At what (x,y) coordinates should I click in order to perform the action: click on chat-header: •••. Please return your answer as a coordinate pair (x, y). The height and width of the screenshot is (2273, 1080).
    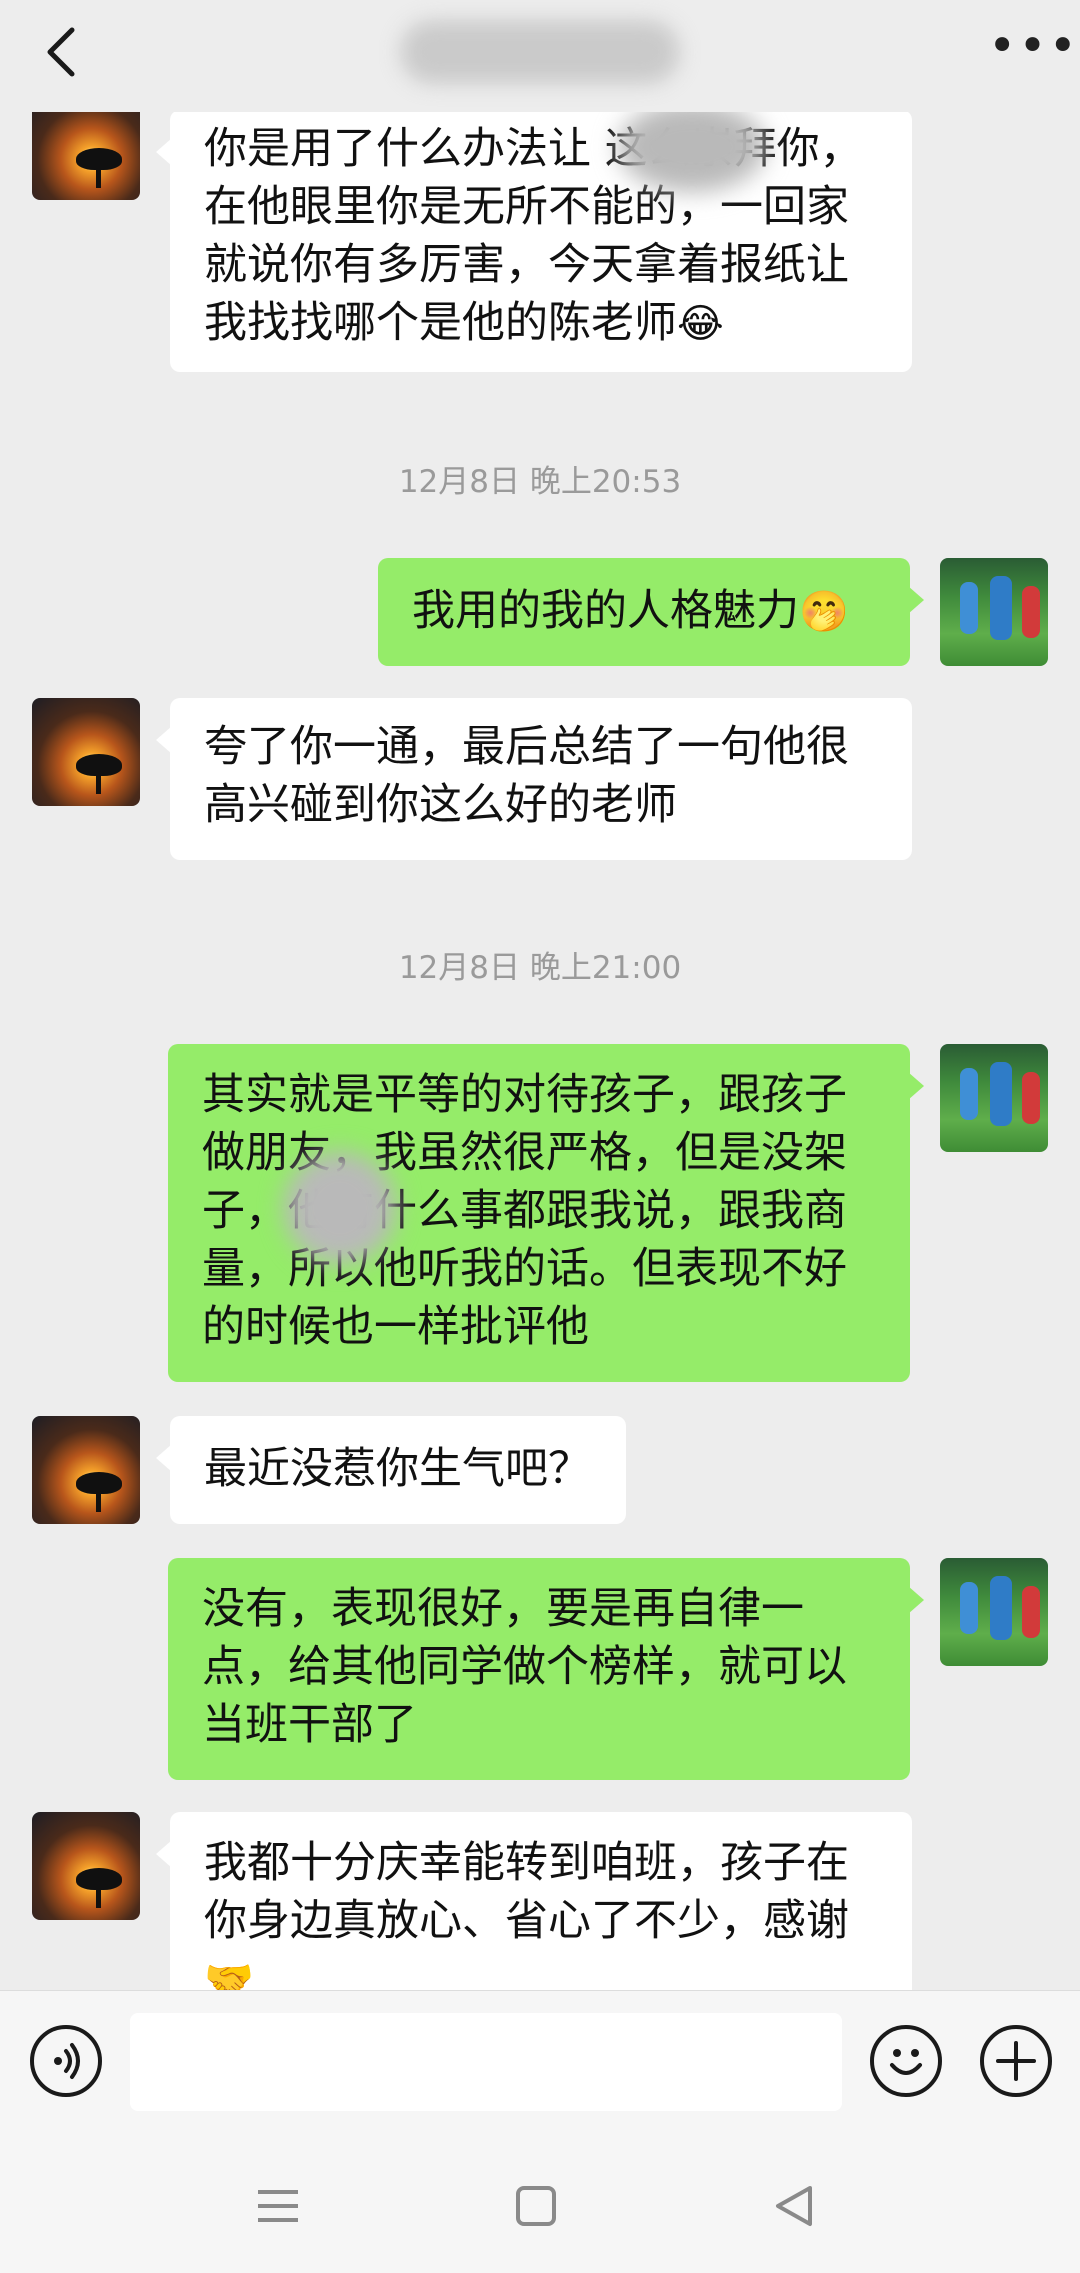
    Looking at the image, I should click on (540, 56).